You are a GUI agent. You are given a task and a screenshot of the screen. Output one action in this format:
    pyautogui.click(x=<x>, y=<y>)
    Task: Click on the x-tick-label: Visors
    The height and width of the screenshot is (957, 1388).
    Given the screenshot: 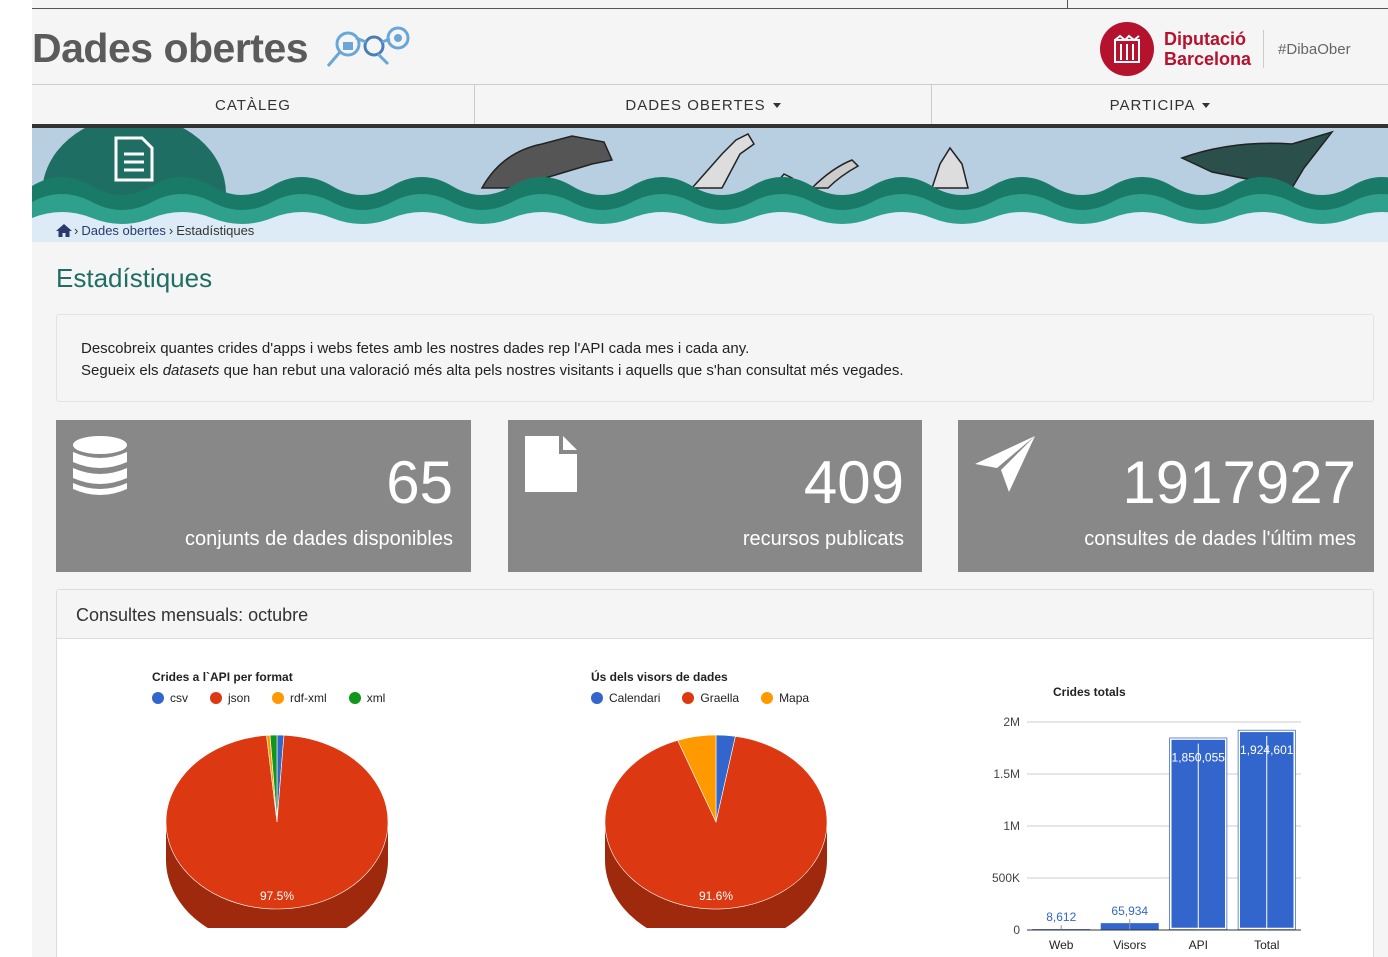 What is the action you would take?
    pyautogui.click(x=1129, y=945)
    